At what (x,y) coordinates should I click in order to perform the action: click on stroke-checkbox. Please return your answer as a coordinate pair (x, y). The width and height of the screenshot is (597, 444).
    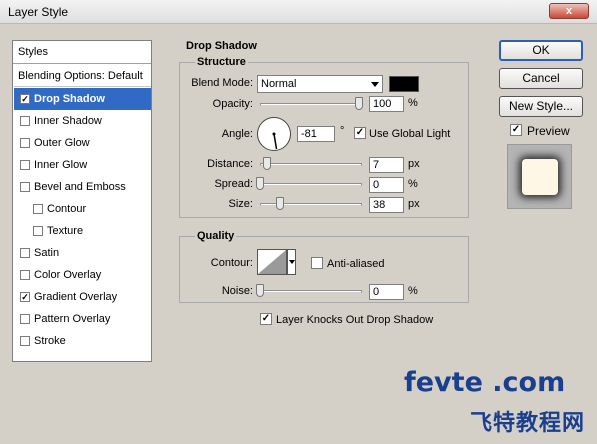
    Looking at the image, I should click on (25, 341).